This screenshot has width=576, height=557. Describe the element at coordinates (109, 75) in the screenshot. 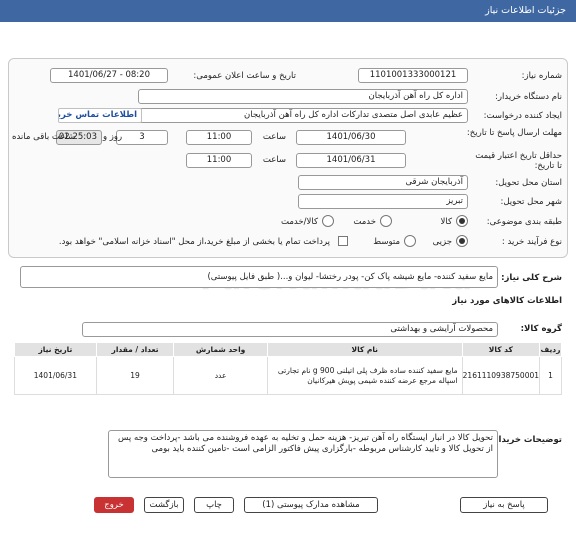

I see `announce-datetime-field: 1401/06/27 - 08:20` at that location.